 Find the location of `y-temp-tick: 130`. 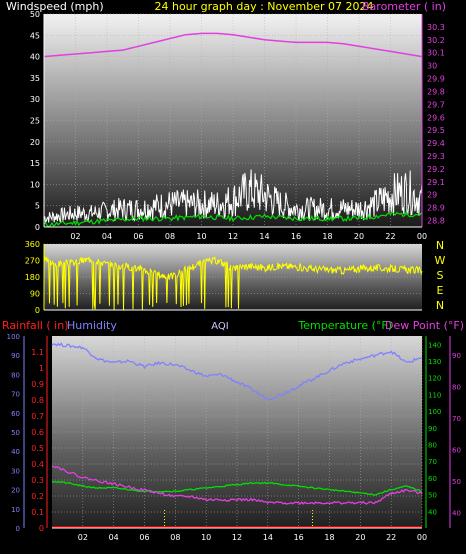

y-temp-tick: 130 is located at coordinates (434, 362).